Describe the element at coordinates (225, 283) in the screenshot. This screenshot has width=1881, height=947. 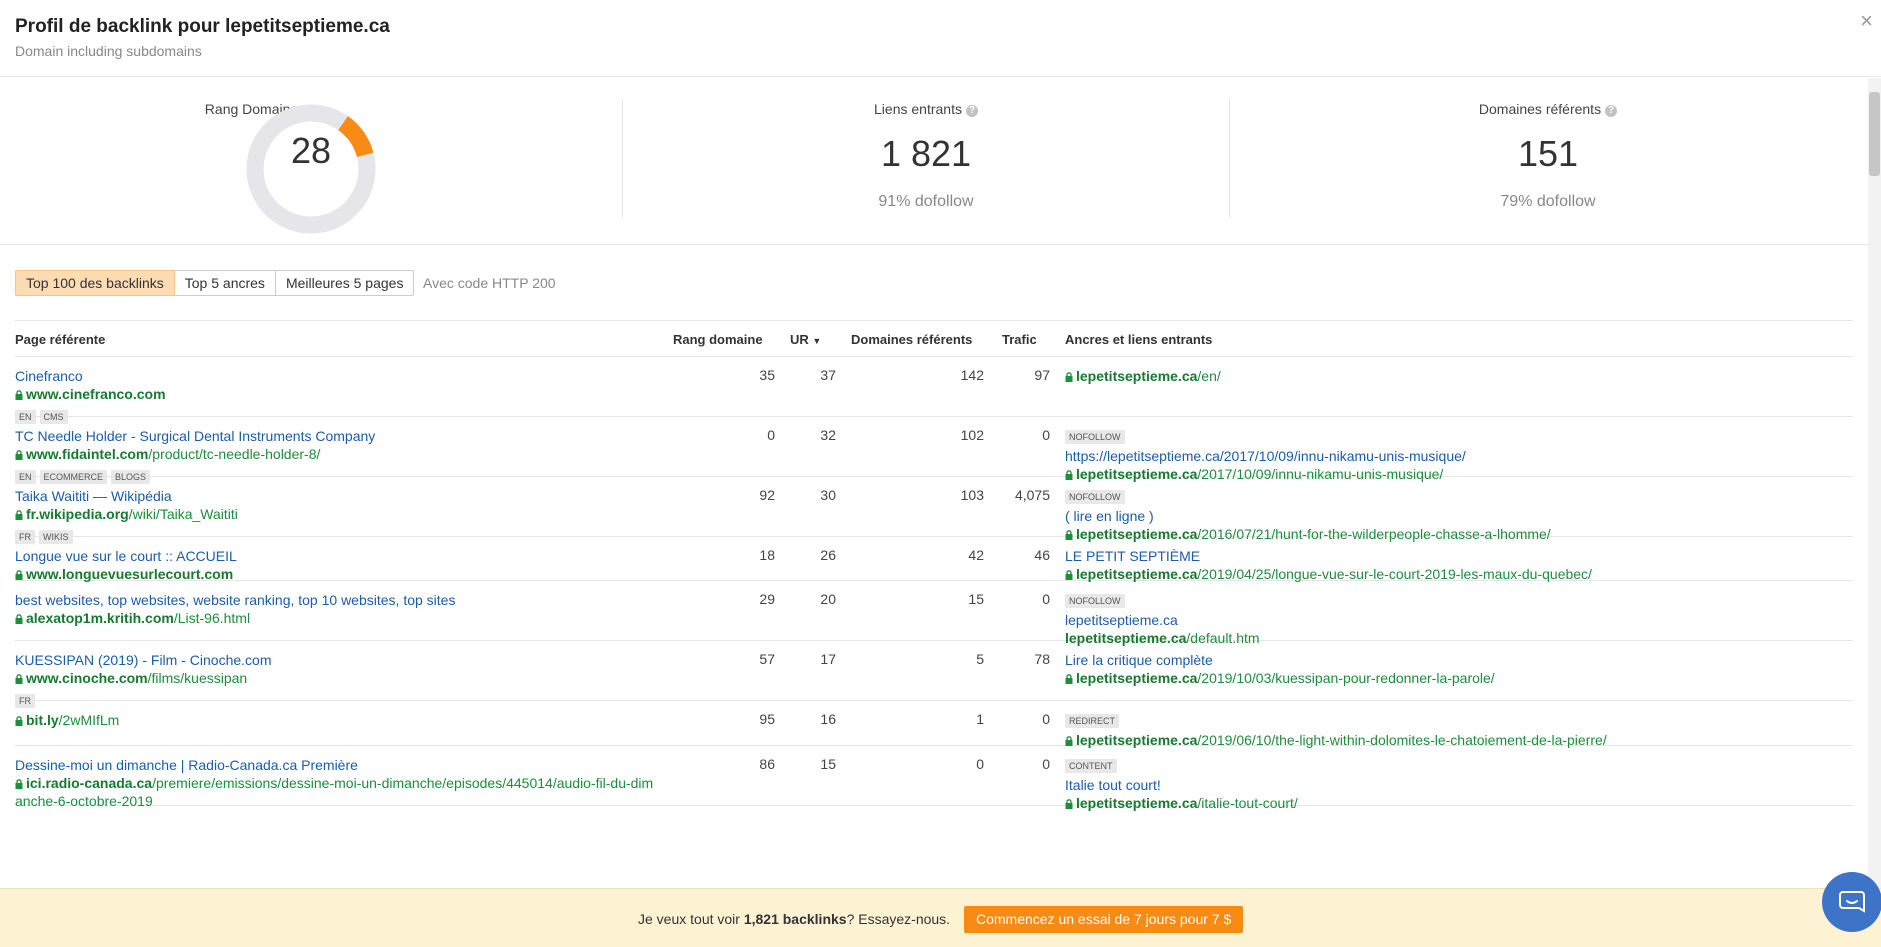
I see `tab-top-5-anchors: Top 5 ancres` at that location.